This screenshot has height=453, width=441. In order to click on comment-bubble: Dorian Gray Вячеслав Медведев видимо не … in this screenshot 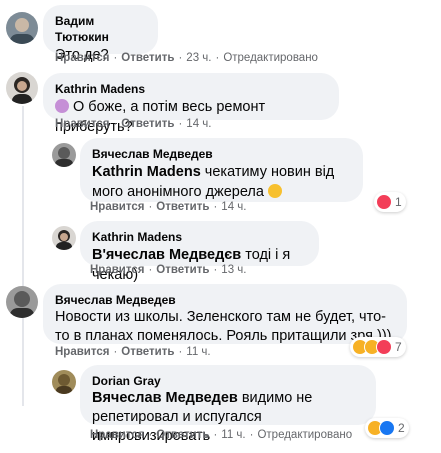, I will do `click(228, 404)`.